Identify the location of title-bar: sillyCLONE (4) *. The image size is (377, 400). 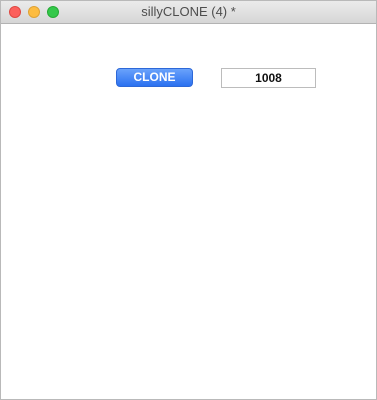
(188, 12).